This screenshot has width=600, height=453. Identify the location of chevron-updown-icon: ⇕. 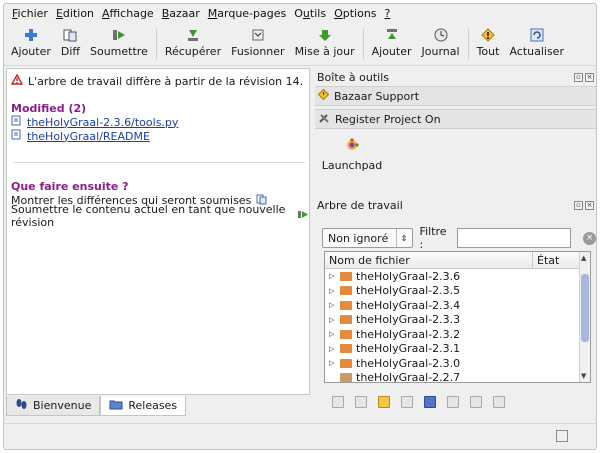
(403, 238).